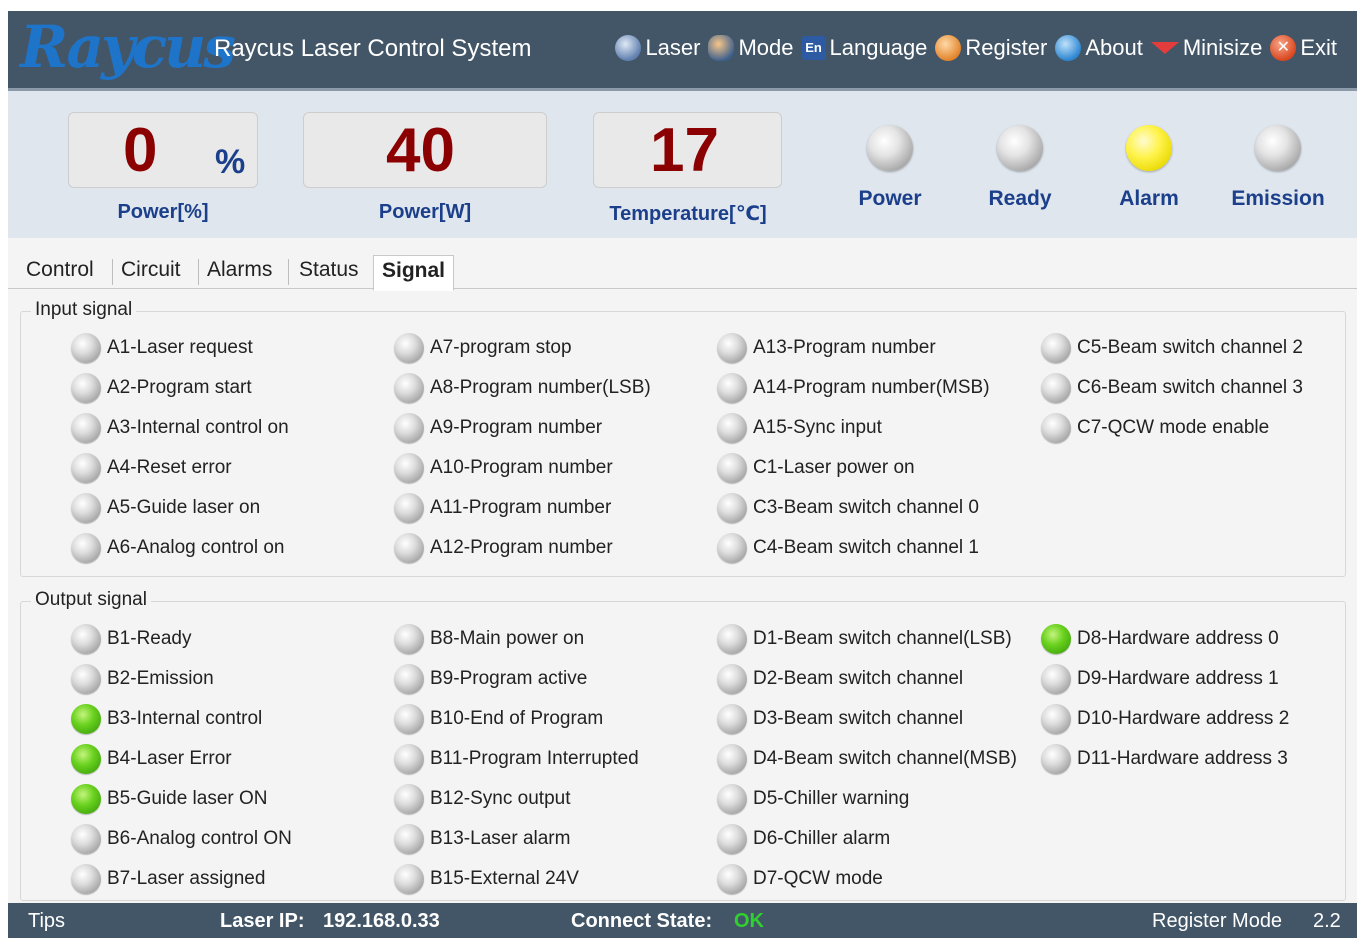 Image resolution: width=1357 pixels, height=938 pixels. Describe the element at coordinates (1006, 47) in the screenshot. I see `menu-register-label: Register` at that location.